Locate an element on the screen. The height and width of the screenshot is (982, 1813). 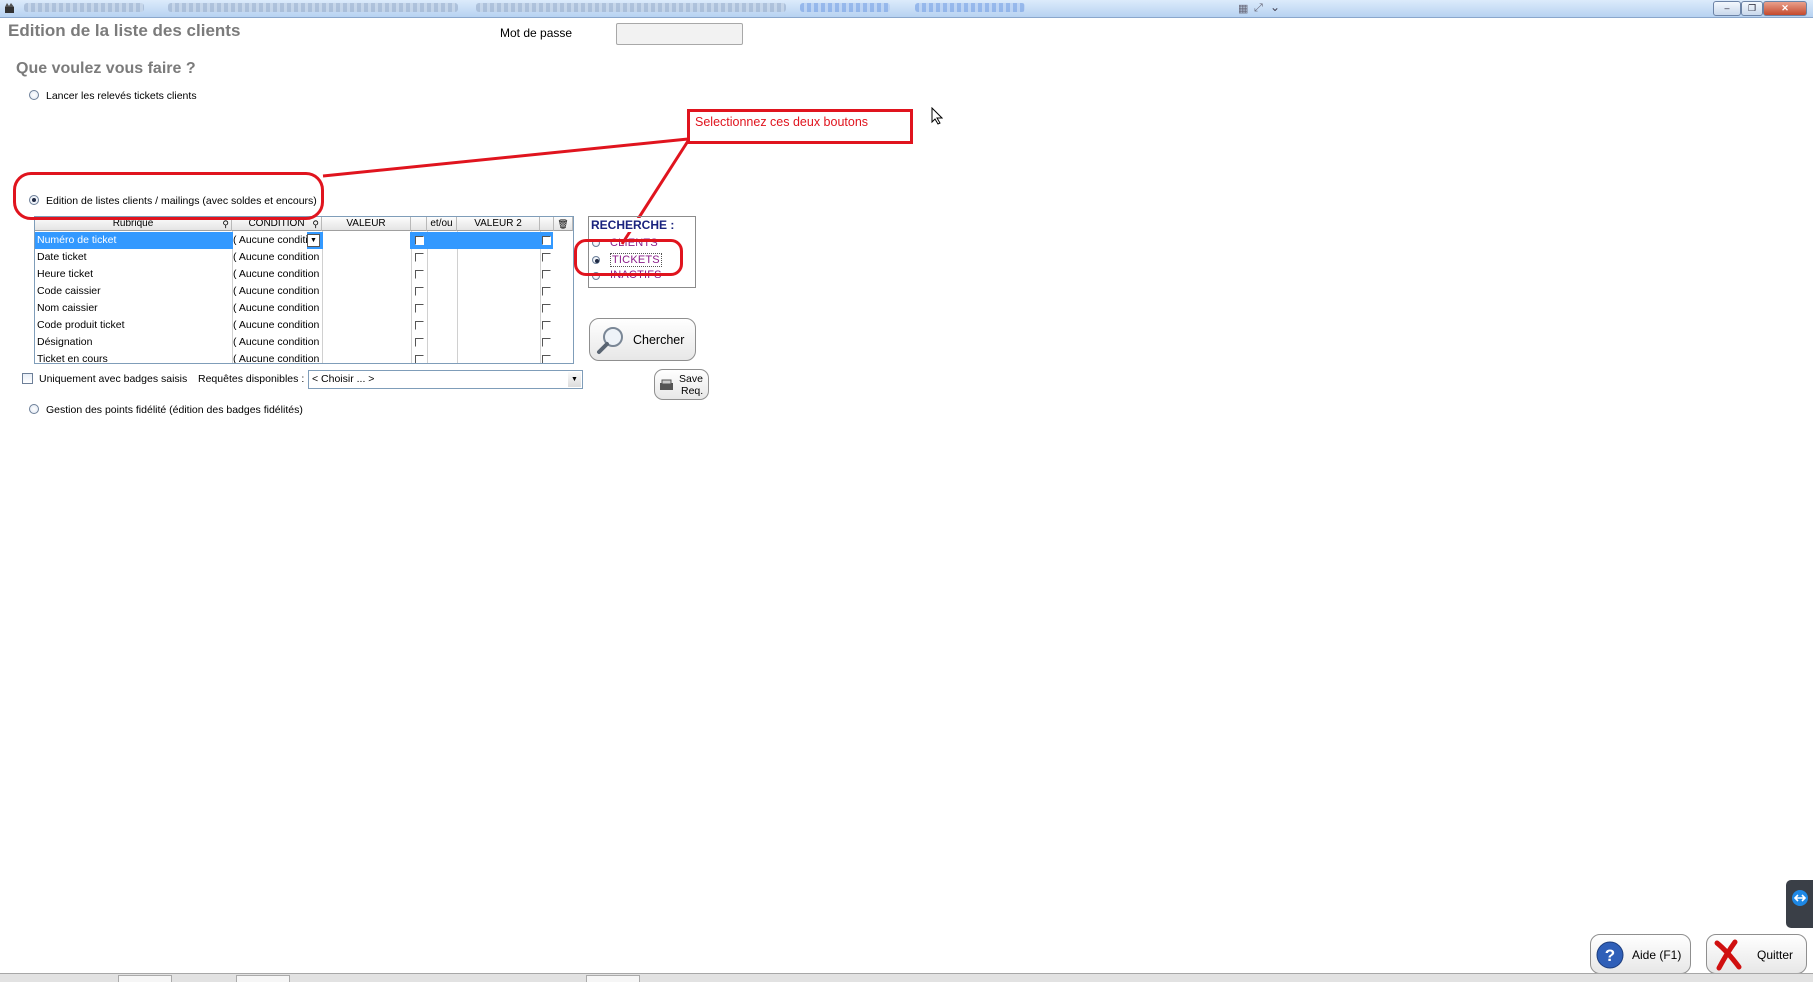
side-panel-tab is located at coordinates (1799, 904).